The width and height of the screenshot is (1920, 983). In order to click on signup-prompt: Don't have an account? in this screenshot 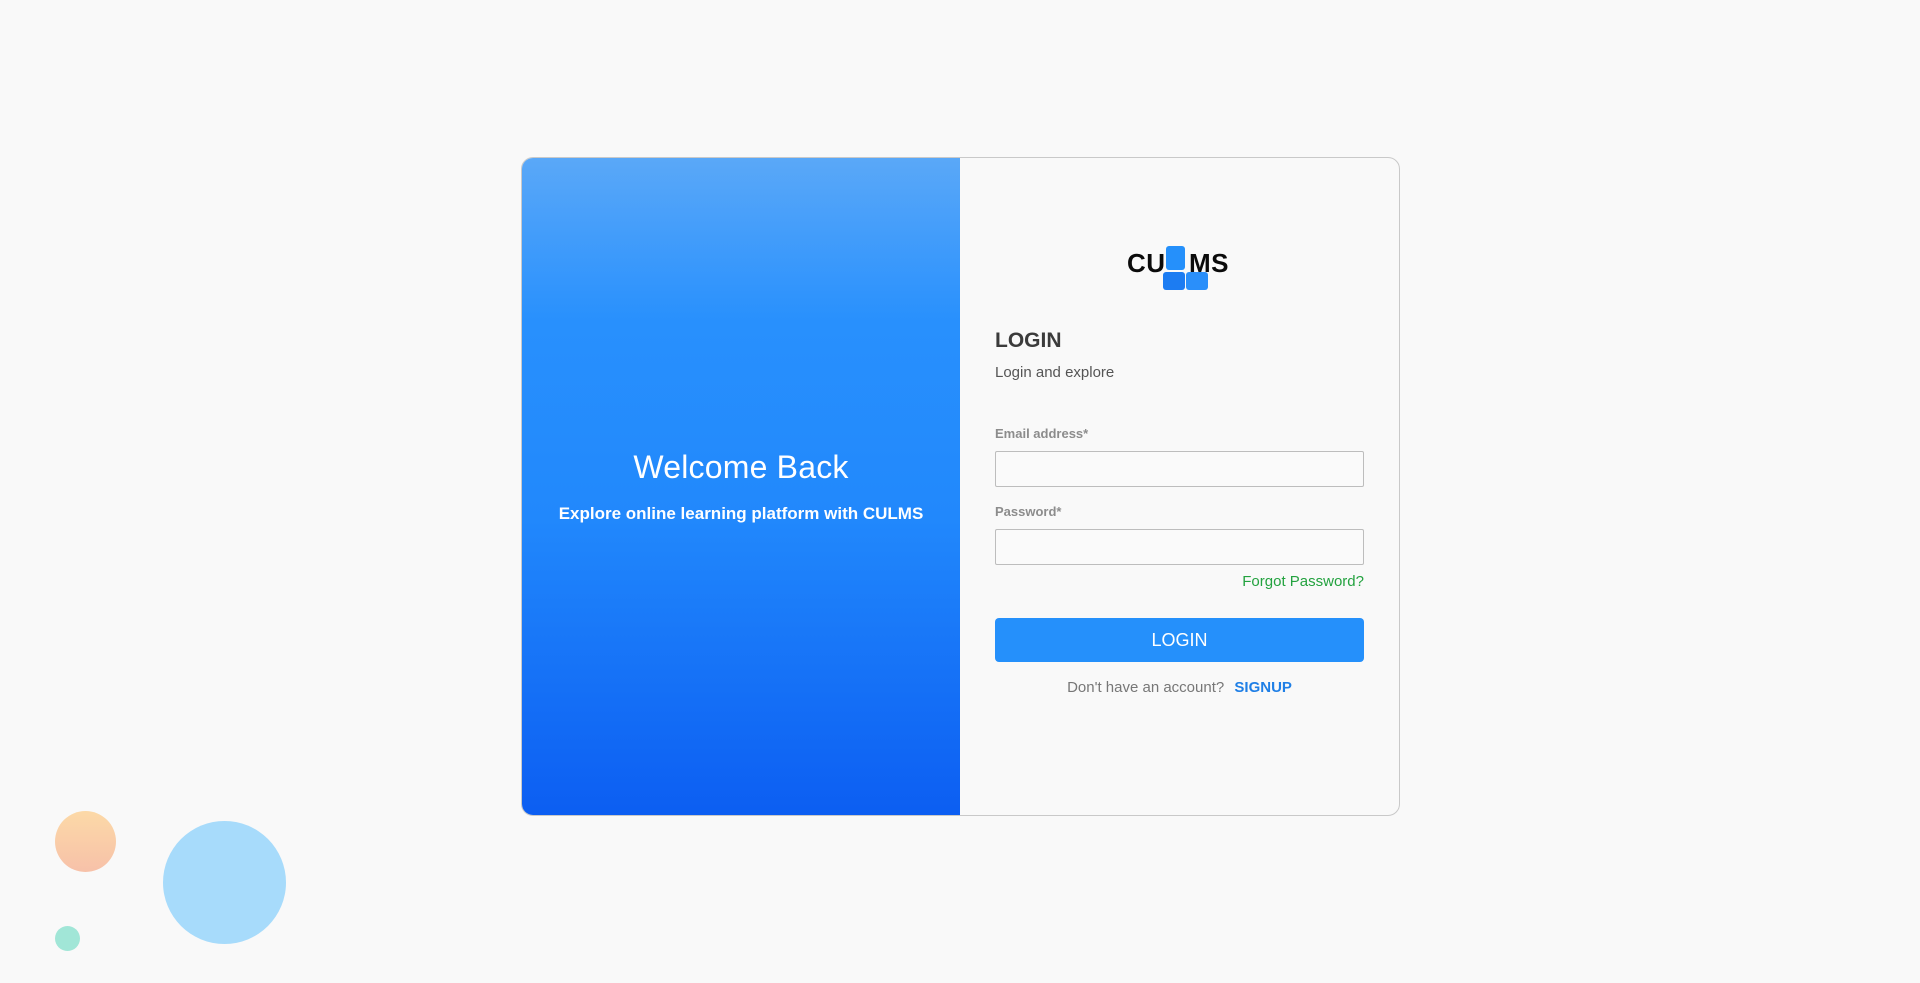, I will do `click(1146, 687)`.